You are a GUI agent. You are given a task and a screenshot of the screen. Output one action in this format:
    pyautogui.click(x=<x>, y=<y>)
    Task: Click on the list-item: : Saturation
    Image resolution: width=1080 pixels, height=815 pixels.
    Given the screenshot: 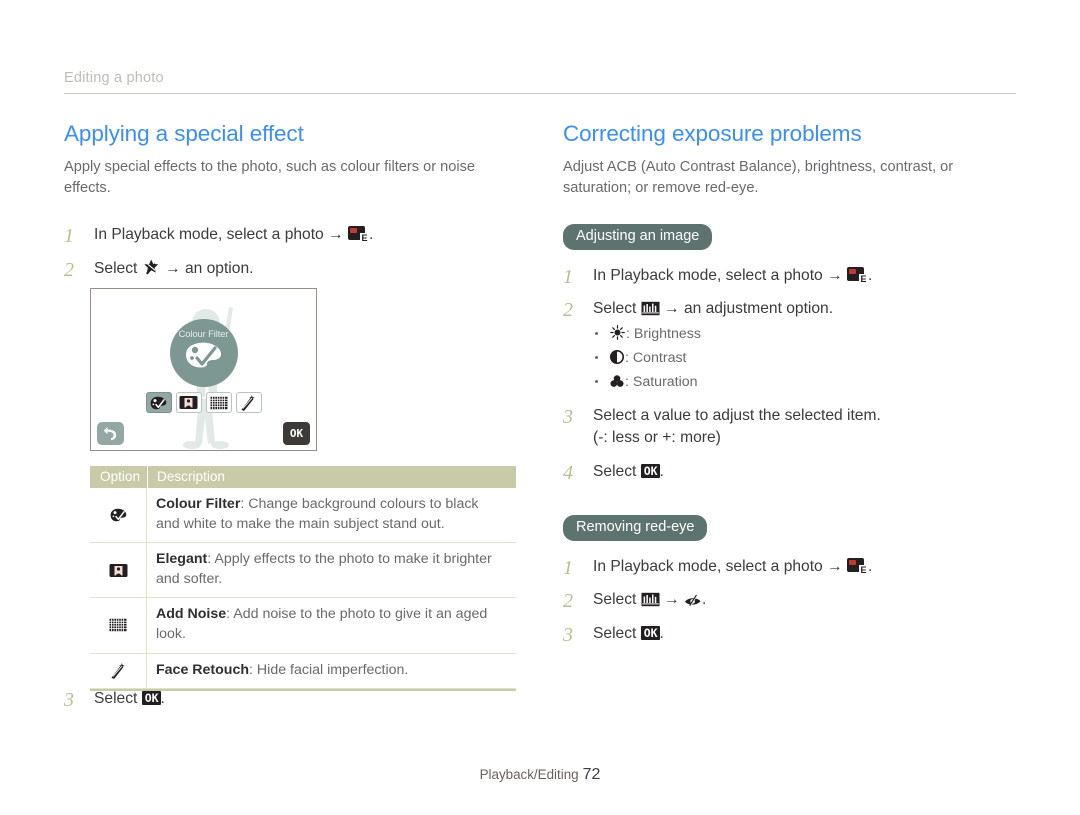 What is the action you would take?
    pyautogui.click(x=808, y=383)
    